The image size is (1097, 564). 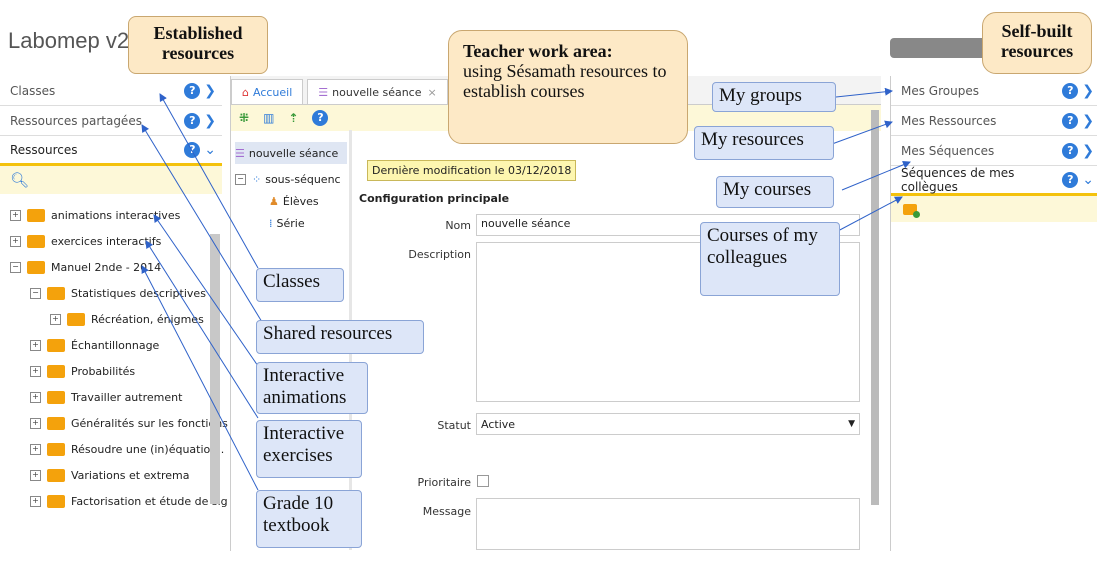 I want to click on search-icon: 🔍︎, so click(x=19, y=180).